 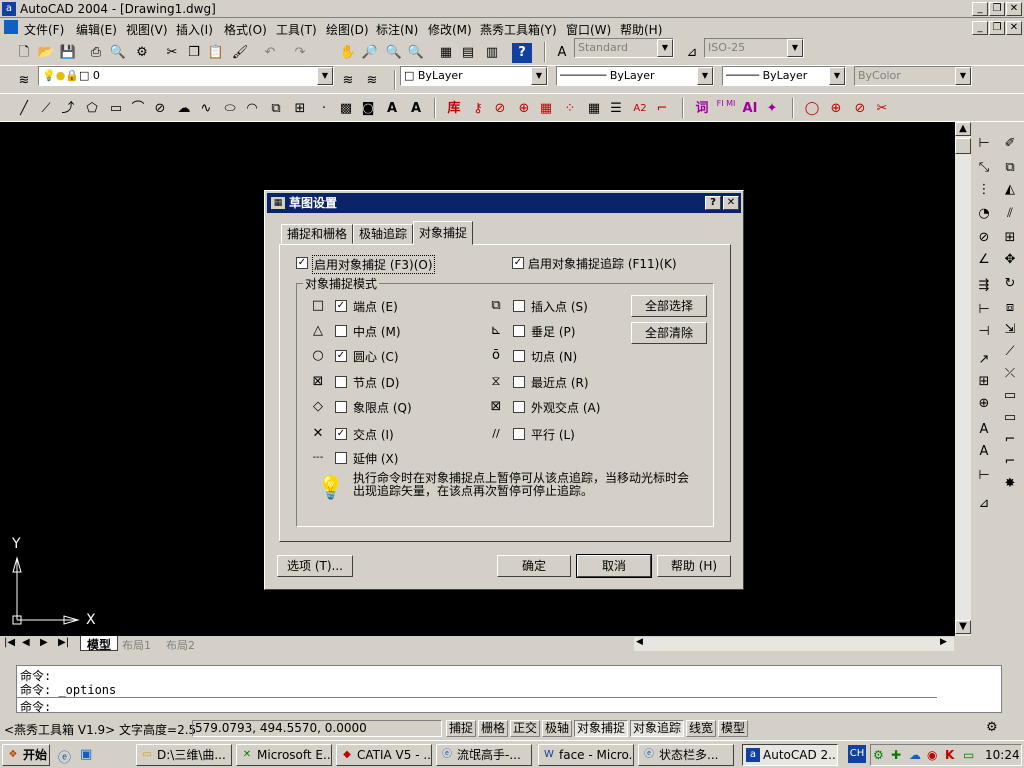 What do you see at coordinates (1010, 308) in the screenshot?
I see `scale-icon: ⧈` at bounding box center [1010, 308].